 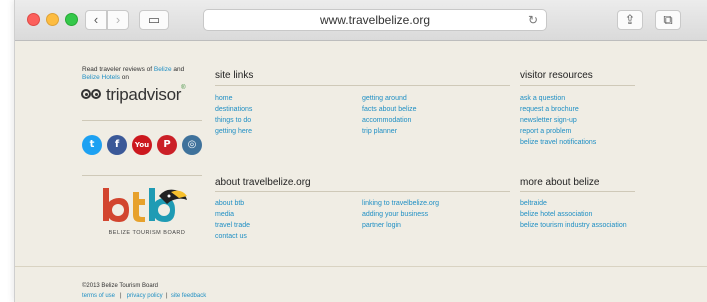 What do you see at coordinates (234, 75) in the screenshot?
I see `site-links-heading: site links` at bounding box center [234, 75].